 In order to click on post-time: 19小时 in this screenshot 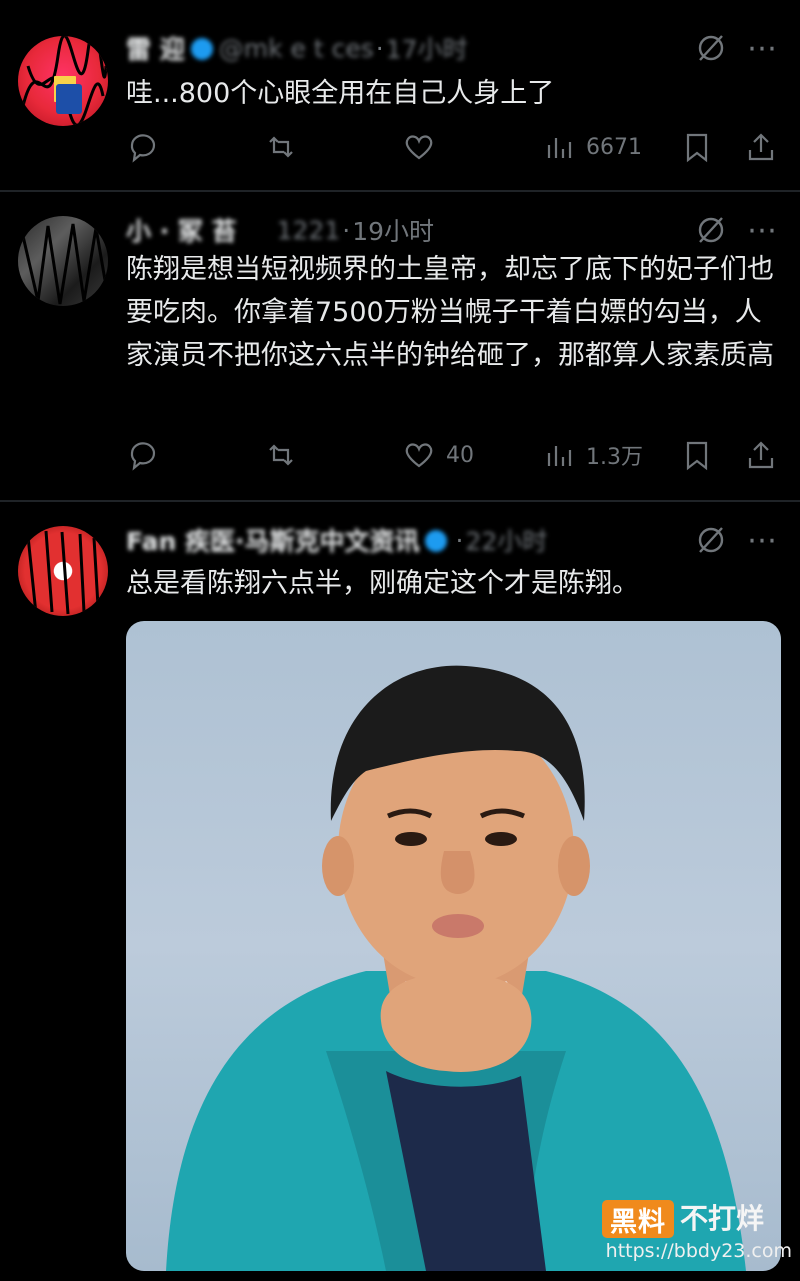, I will do `click(393, 230)`.